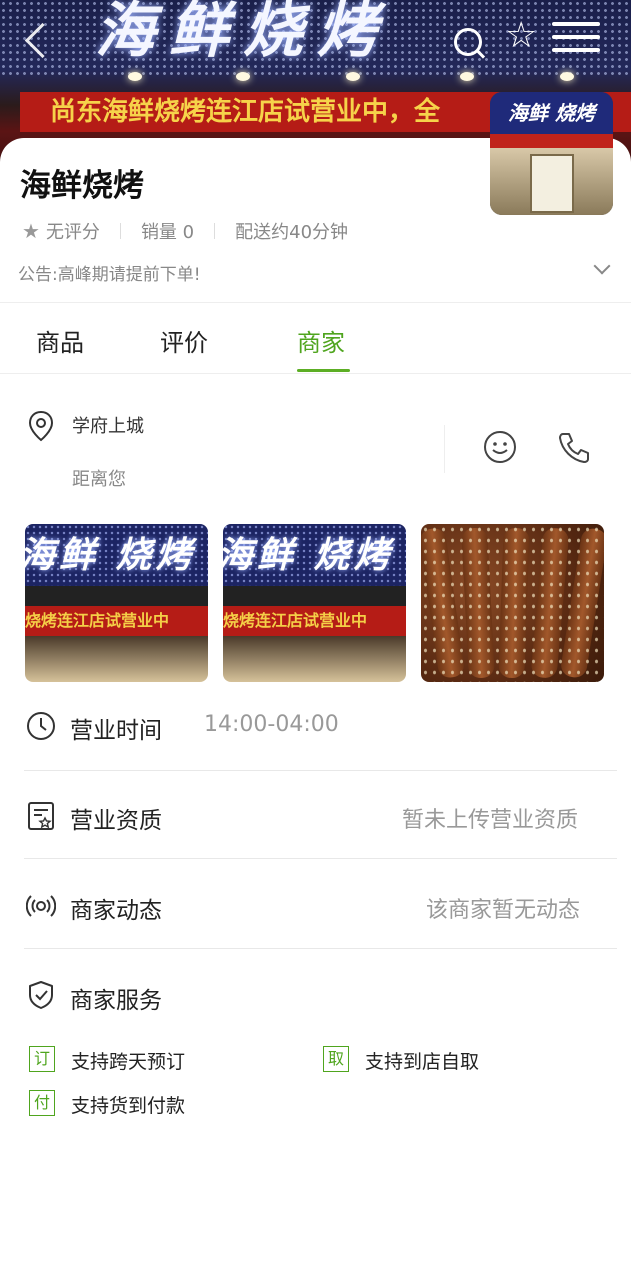 This screenshot has width=631, height=1280. What do you see at coordinates (41, 906) in the screenshot?
I see `broadcast-icon` at bounding box center [41, 906].